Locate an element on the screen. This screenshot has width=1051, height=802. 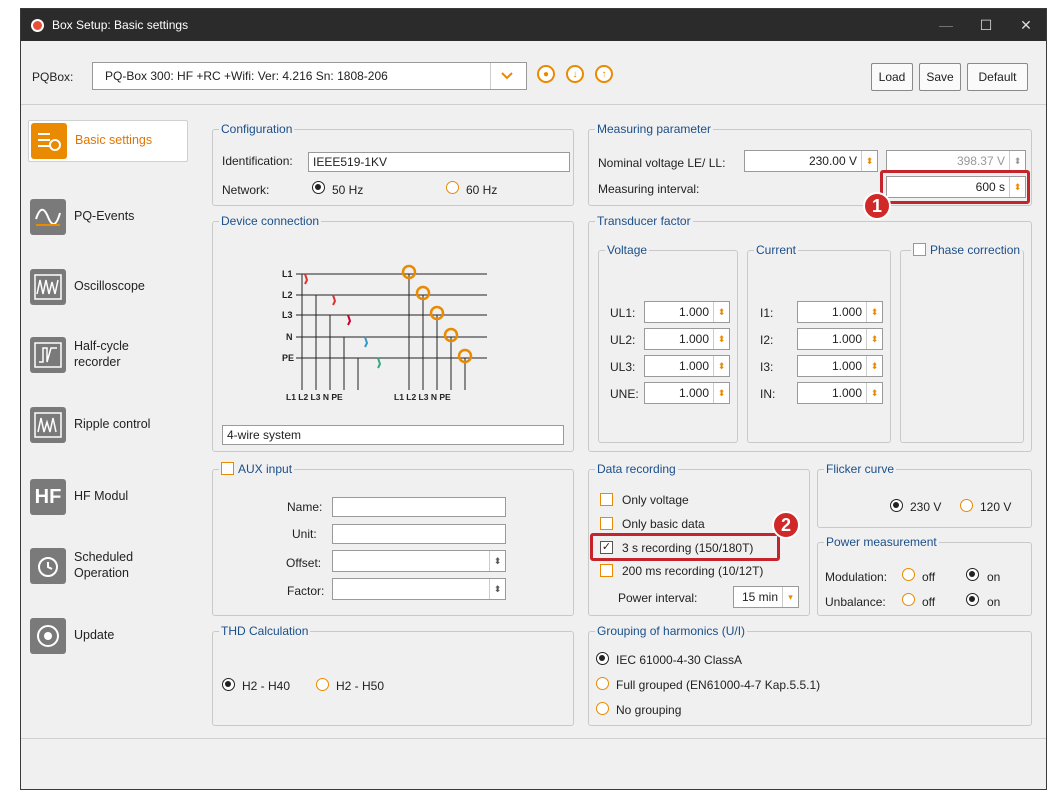
sidebar-item-half-cycle-recorder: Half-cycle recorder is located at coordinates (108, 355).